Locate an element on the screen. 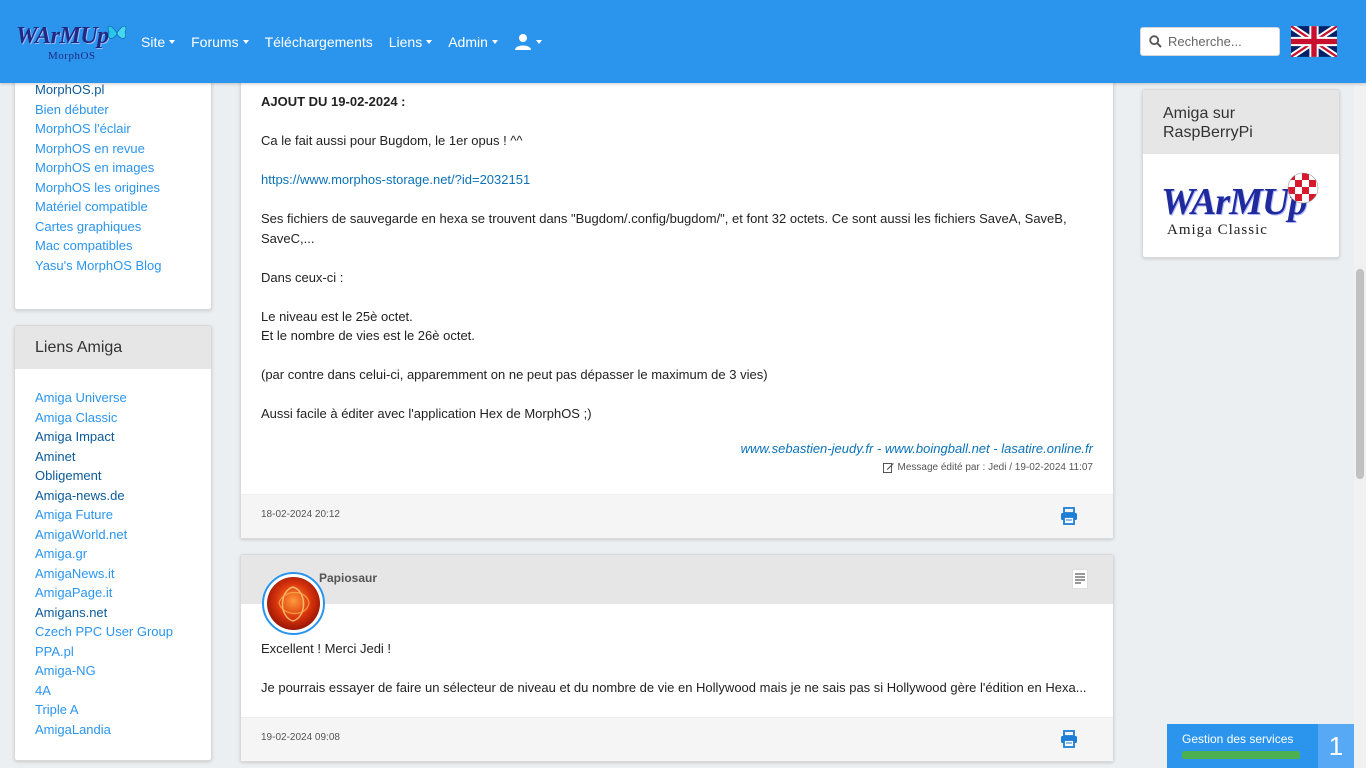 The image size is (1366, 768). link-morphos-revue: MorphOS en revue is located at coordinates (90, 148).